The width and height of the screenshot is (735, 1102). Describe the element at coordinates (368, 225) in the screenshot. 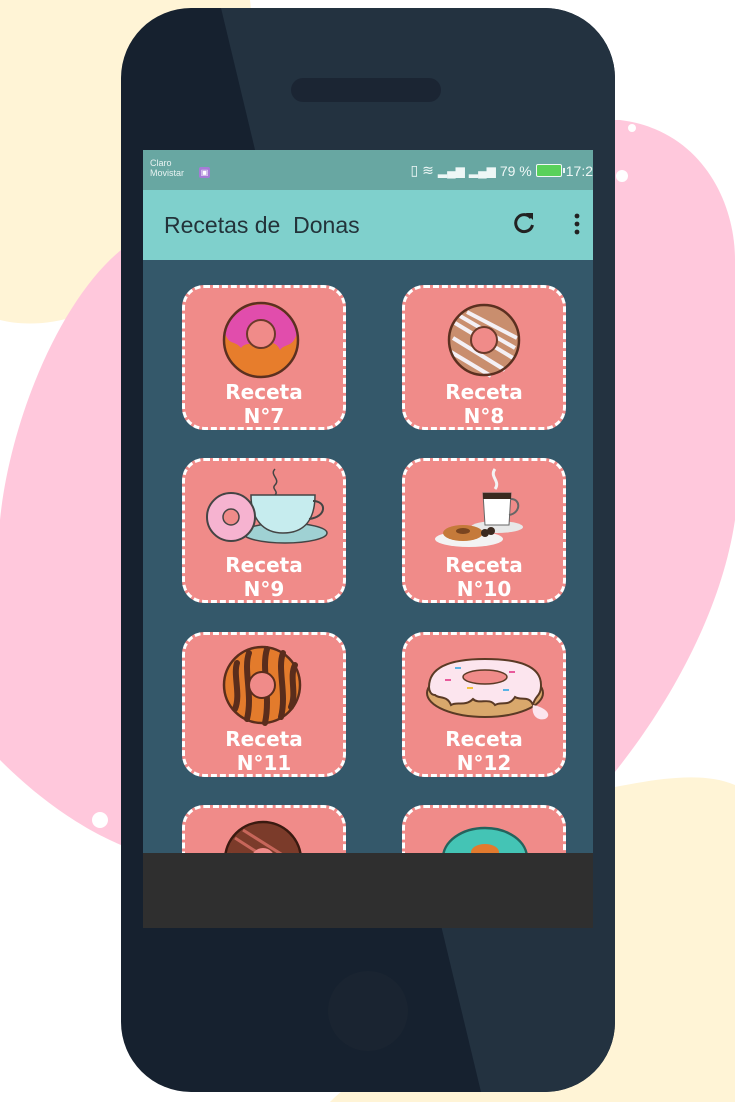

I see `app-toolbar: Recetas de Donas` at that location.